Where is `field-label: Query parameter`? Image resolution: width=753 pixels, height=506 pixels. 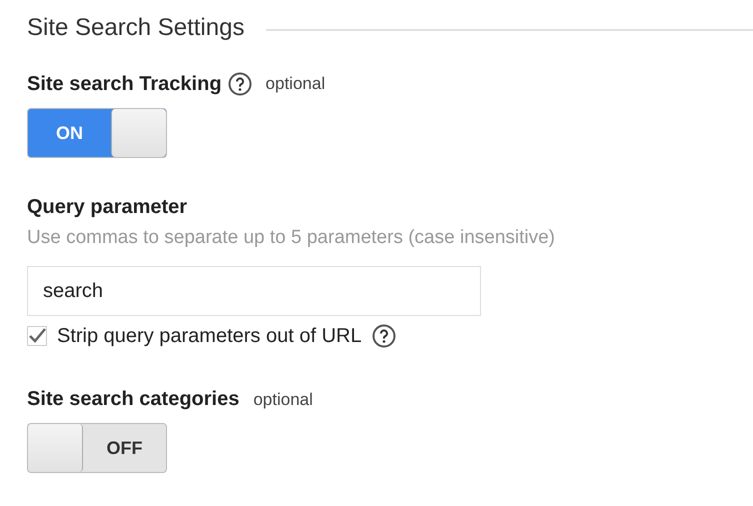
field-label: Query parameter is located at coordinates (107, 207).